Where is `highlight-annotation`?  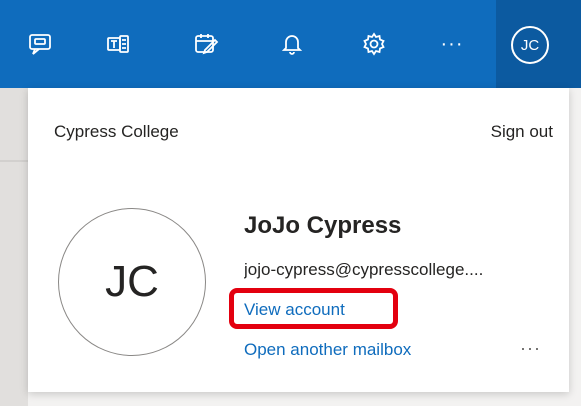 highlight-annotation is located at coordinates (313, 308).